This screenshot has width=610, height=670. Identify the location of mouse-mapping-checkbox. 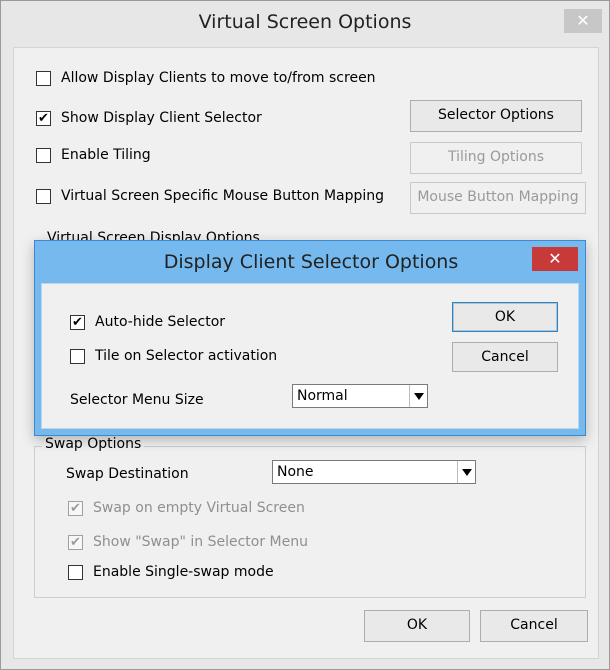
(43, 196).